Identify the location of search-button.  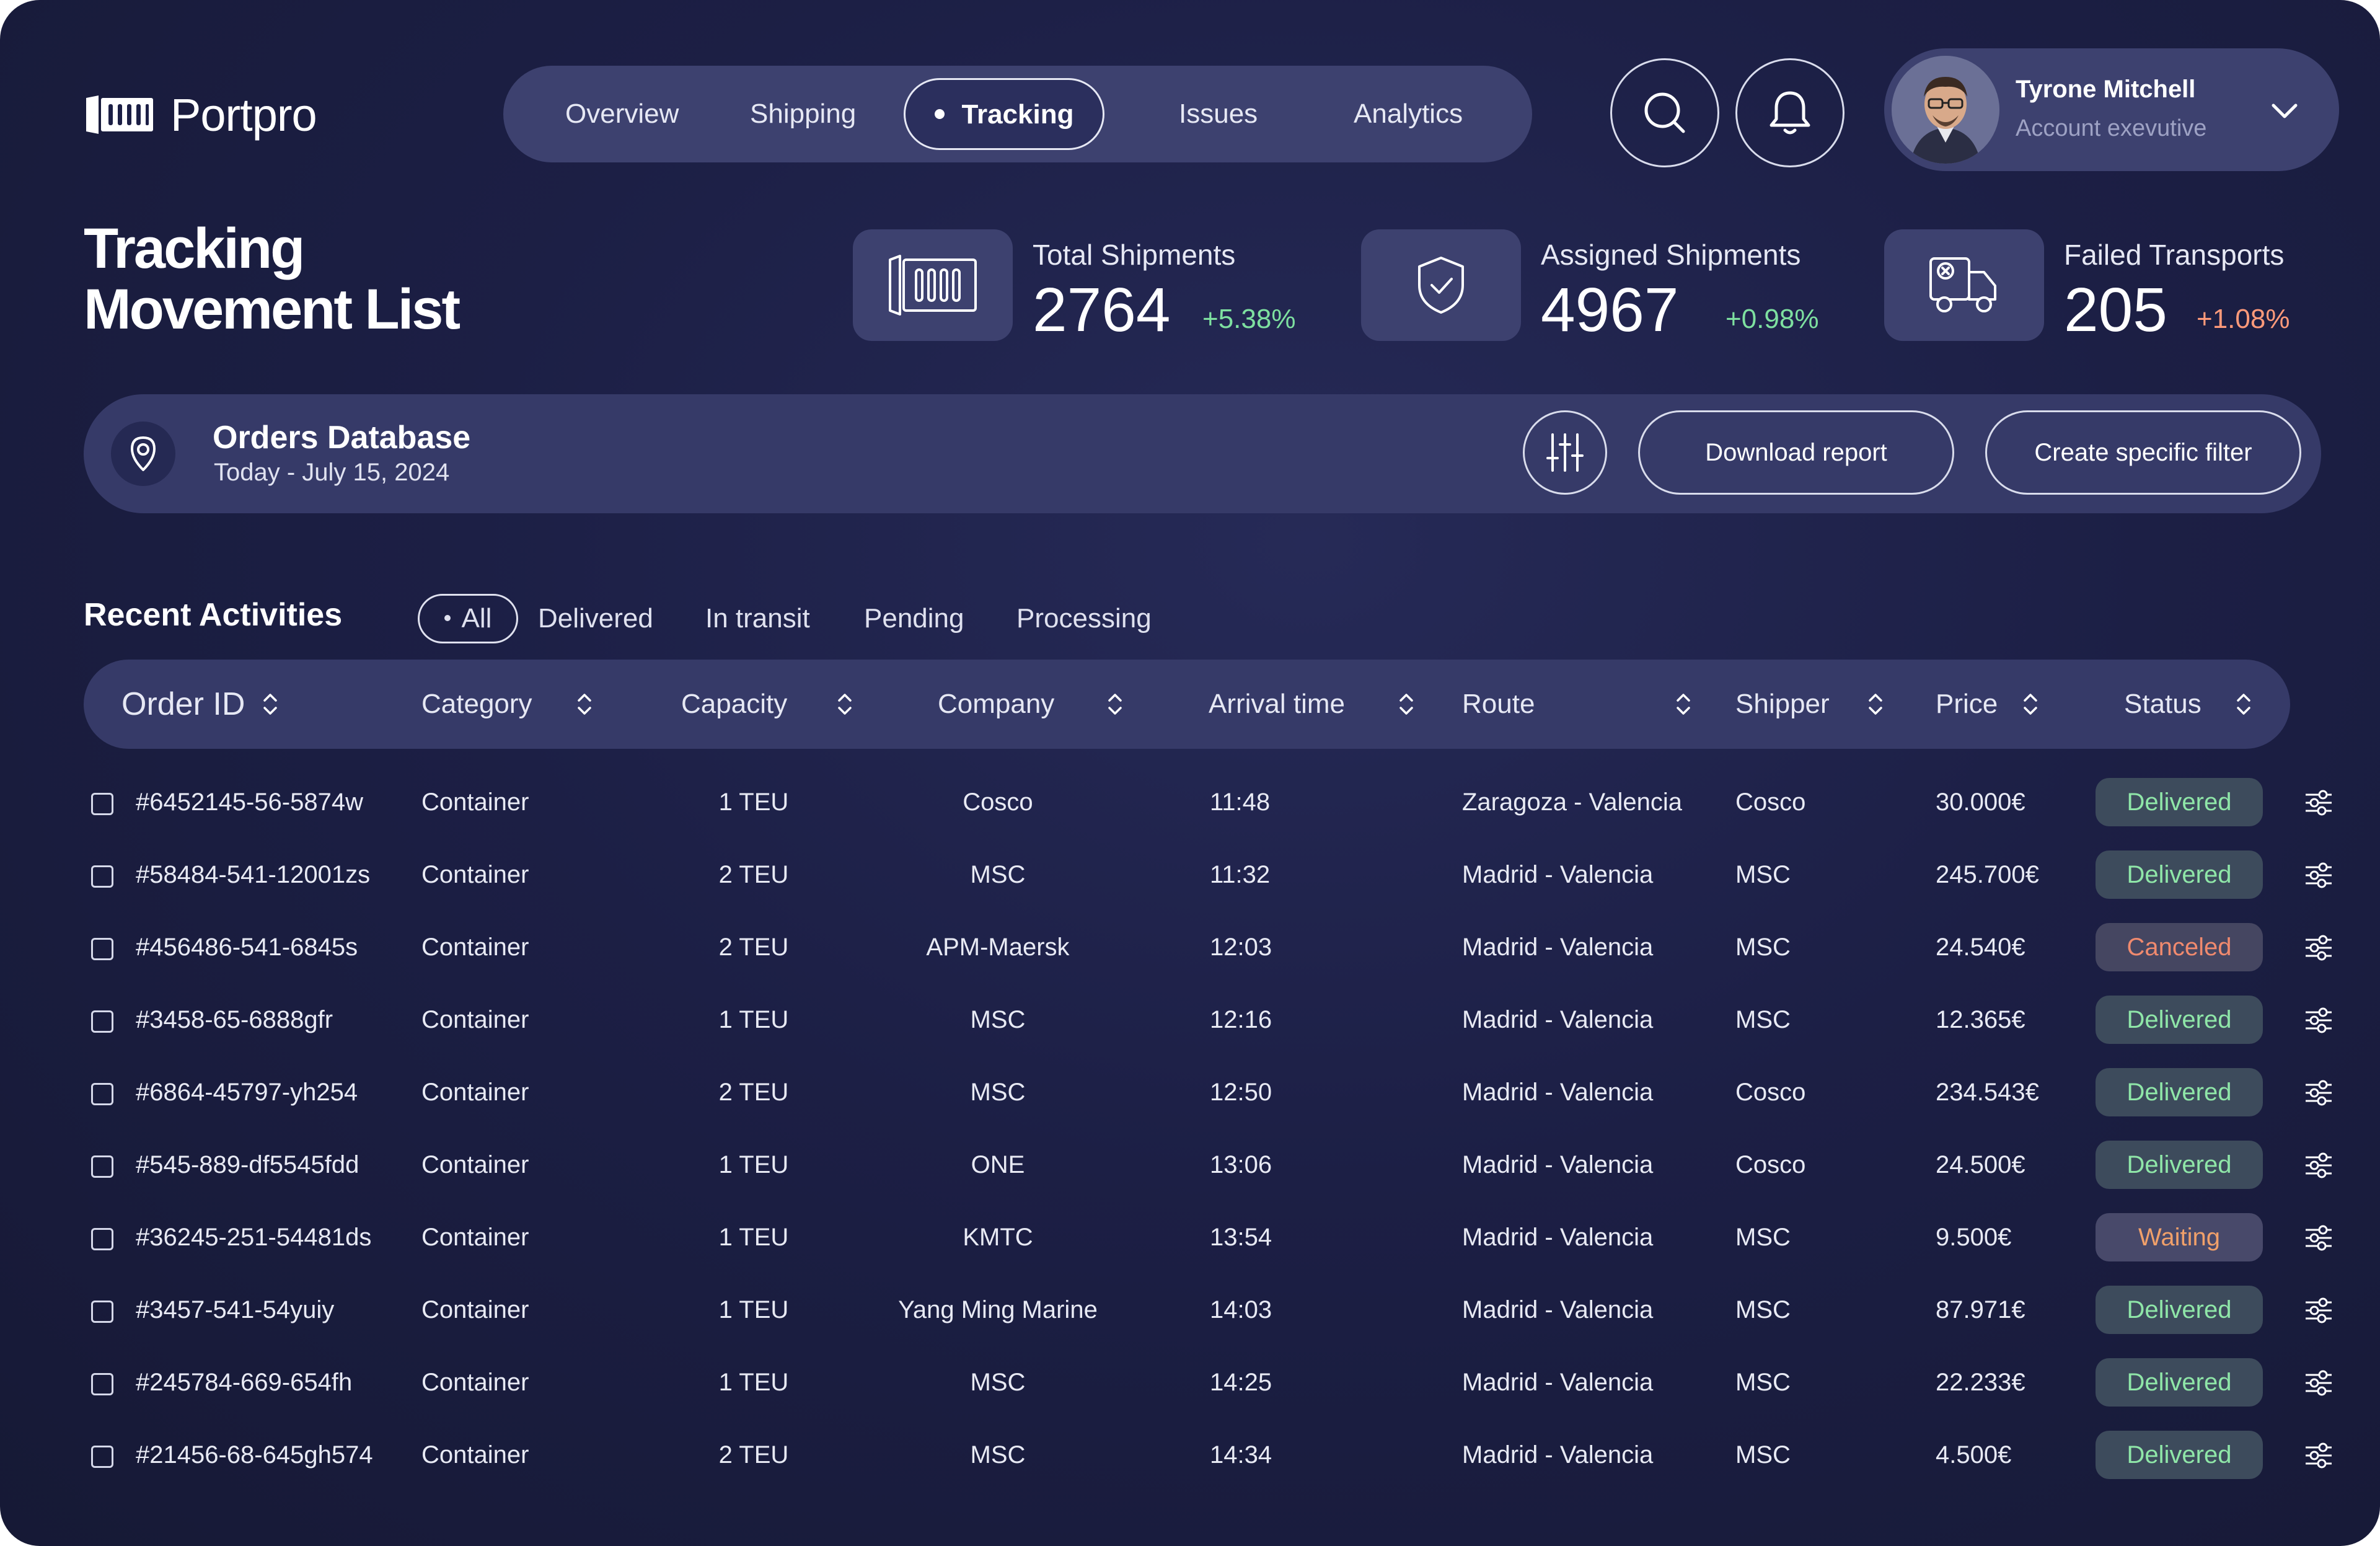
(1664, 113).